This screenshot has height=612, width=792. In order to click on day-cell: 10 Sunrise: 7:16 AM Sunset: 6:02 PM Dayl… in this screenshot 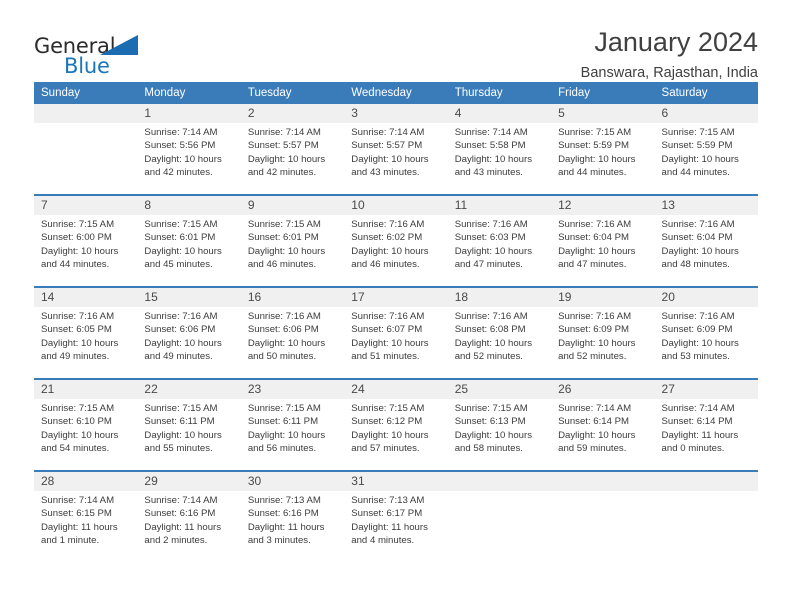, I will do `click(396, 241)`.